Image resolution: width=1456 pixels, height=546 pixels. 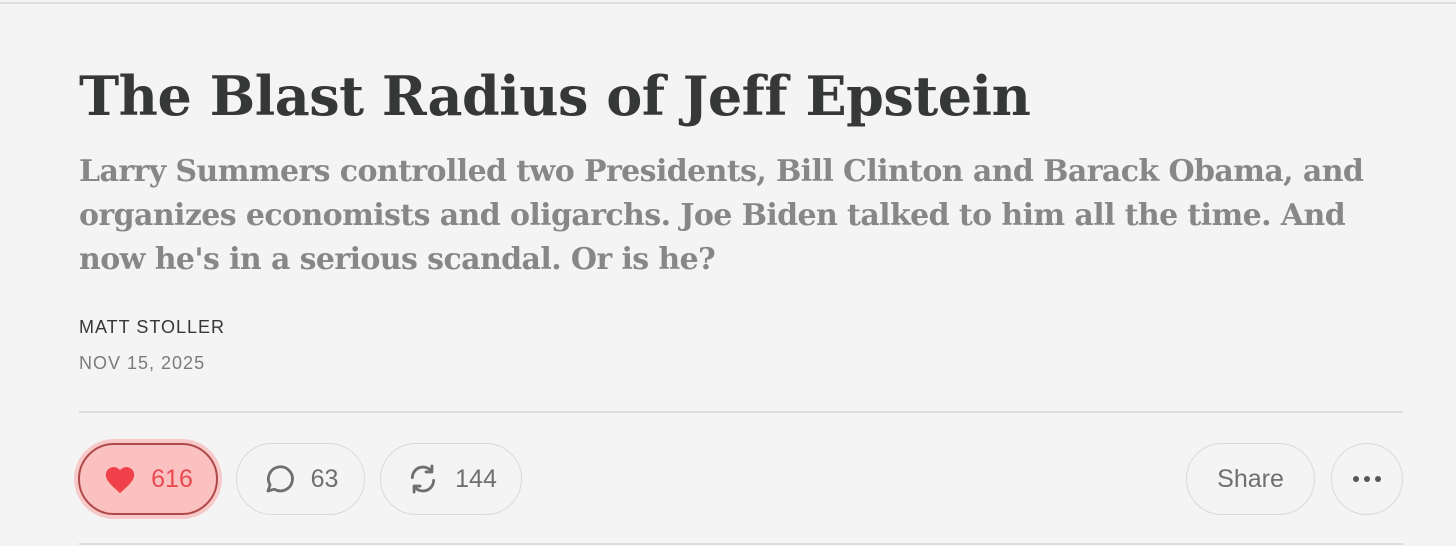 What do you see at coordinates (280, 479) in the screenshot?
I see `comment-bubble-icon` at bounding box center [280, 479].